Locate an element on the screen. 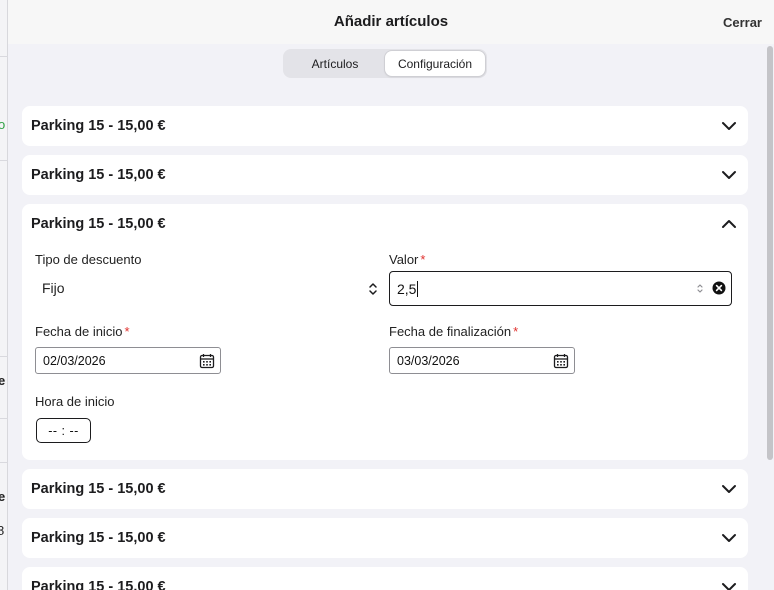 Image resolution: width=774 pixels, height=590 pixels. end-date-label-text: Fecha de finalización is located at coordinates (450, 331).